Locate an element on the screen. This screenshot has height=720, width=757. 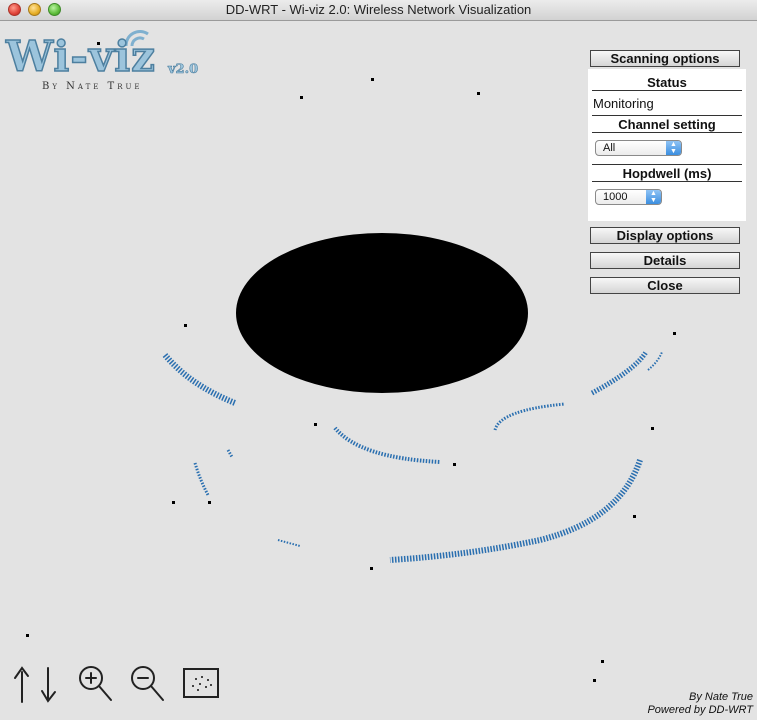
logo-name: Wi-viz is located at coordinates (81, 56).